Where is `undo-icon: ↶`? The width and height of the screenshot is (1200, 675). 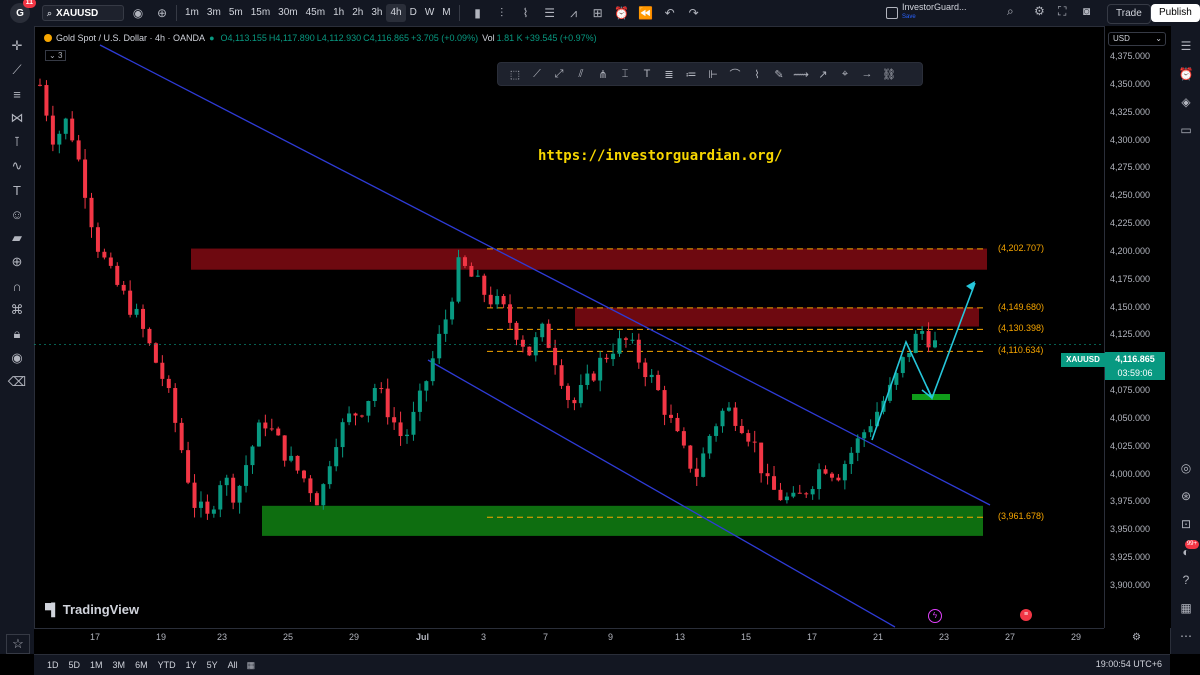
undo-icon: ↶ is located at coordinates (670, 13).